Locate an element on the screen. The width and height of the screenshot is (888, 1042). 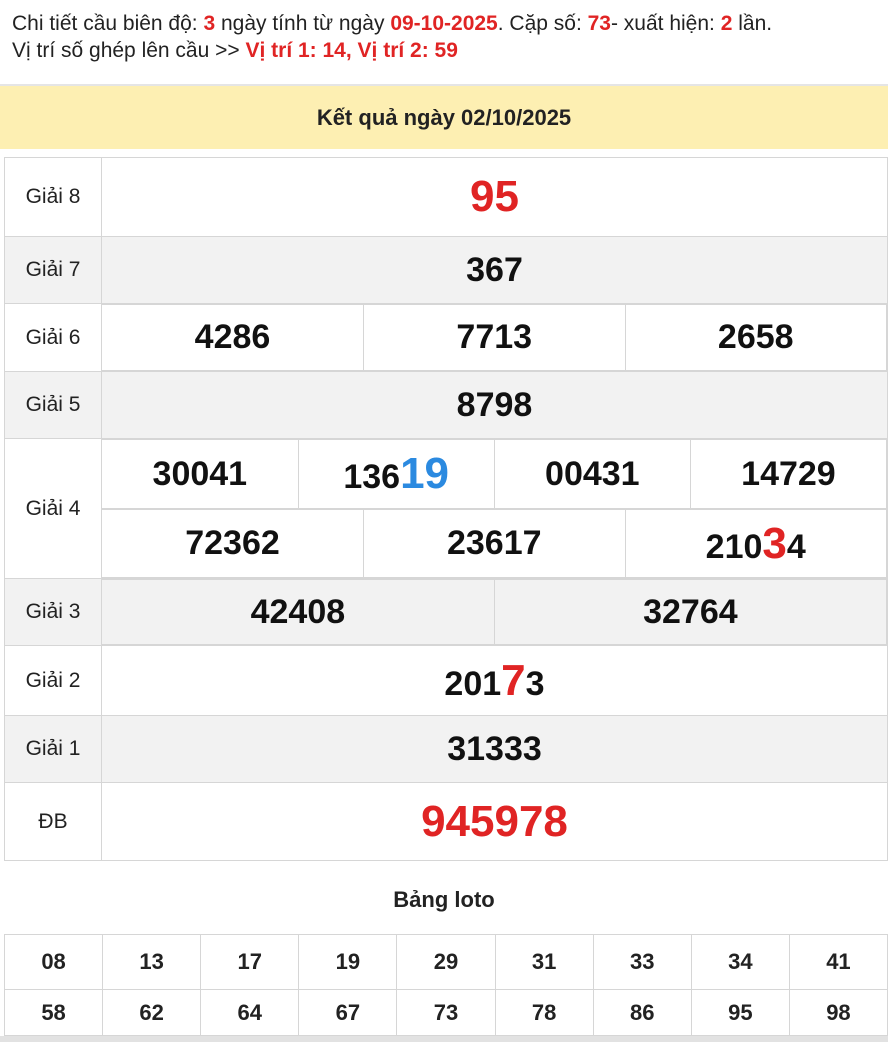
g6-number: 2658 is located at coordinates (755, 337).